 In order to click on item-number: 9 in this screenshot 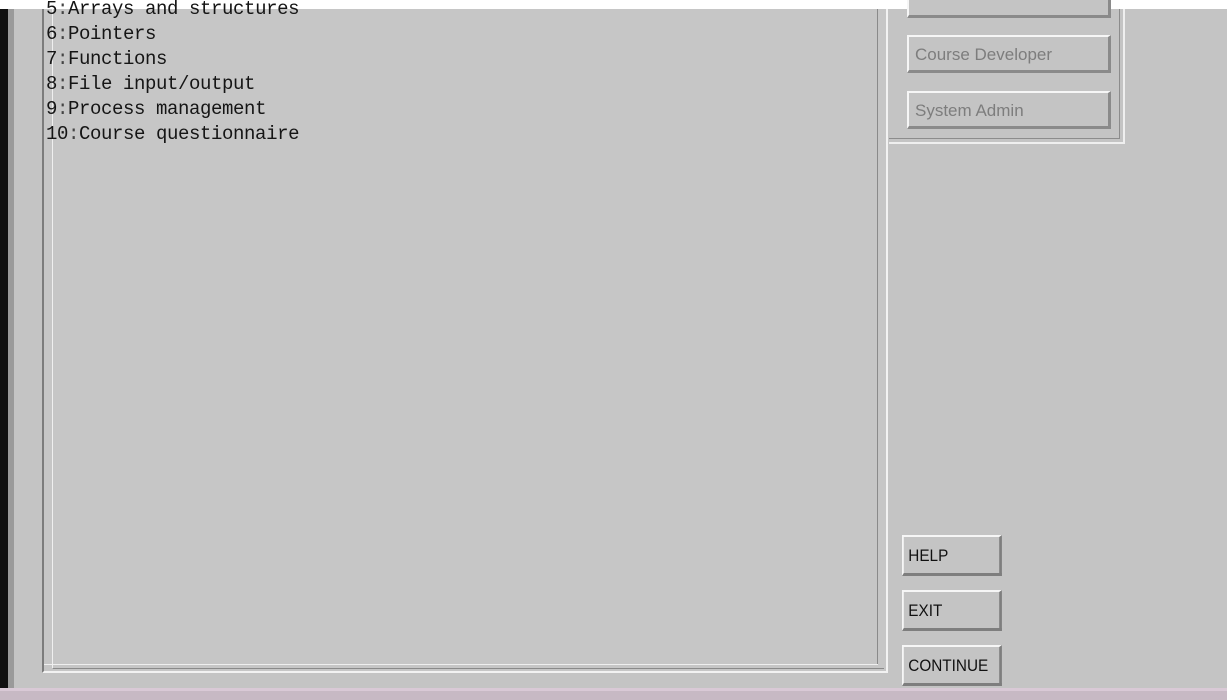, I will do `click(52, 109)`.